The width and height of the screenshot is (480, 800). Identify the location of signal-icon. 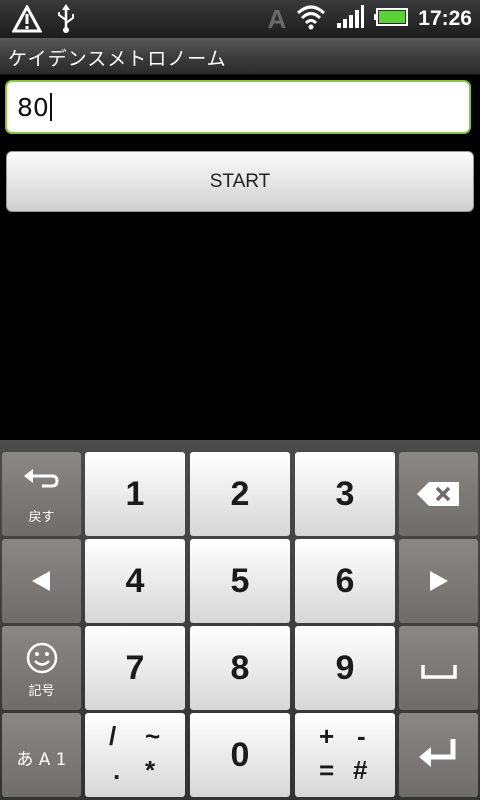
(350, 19).